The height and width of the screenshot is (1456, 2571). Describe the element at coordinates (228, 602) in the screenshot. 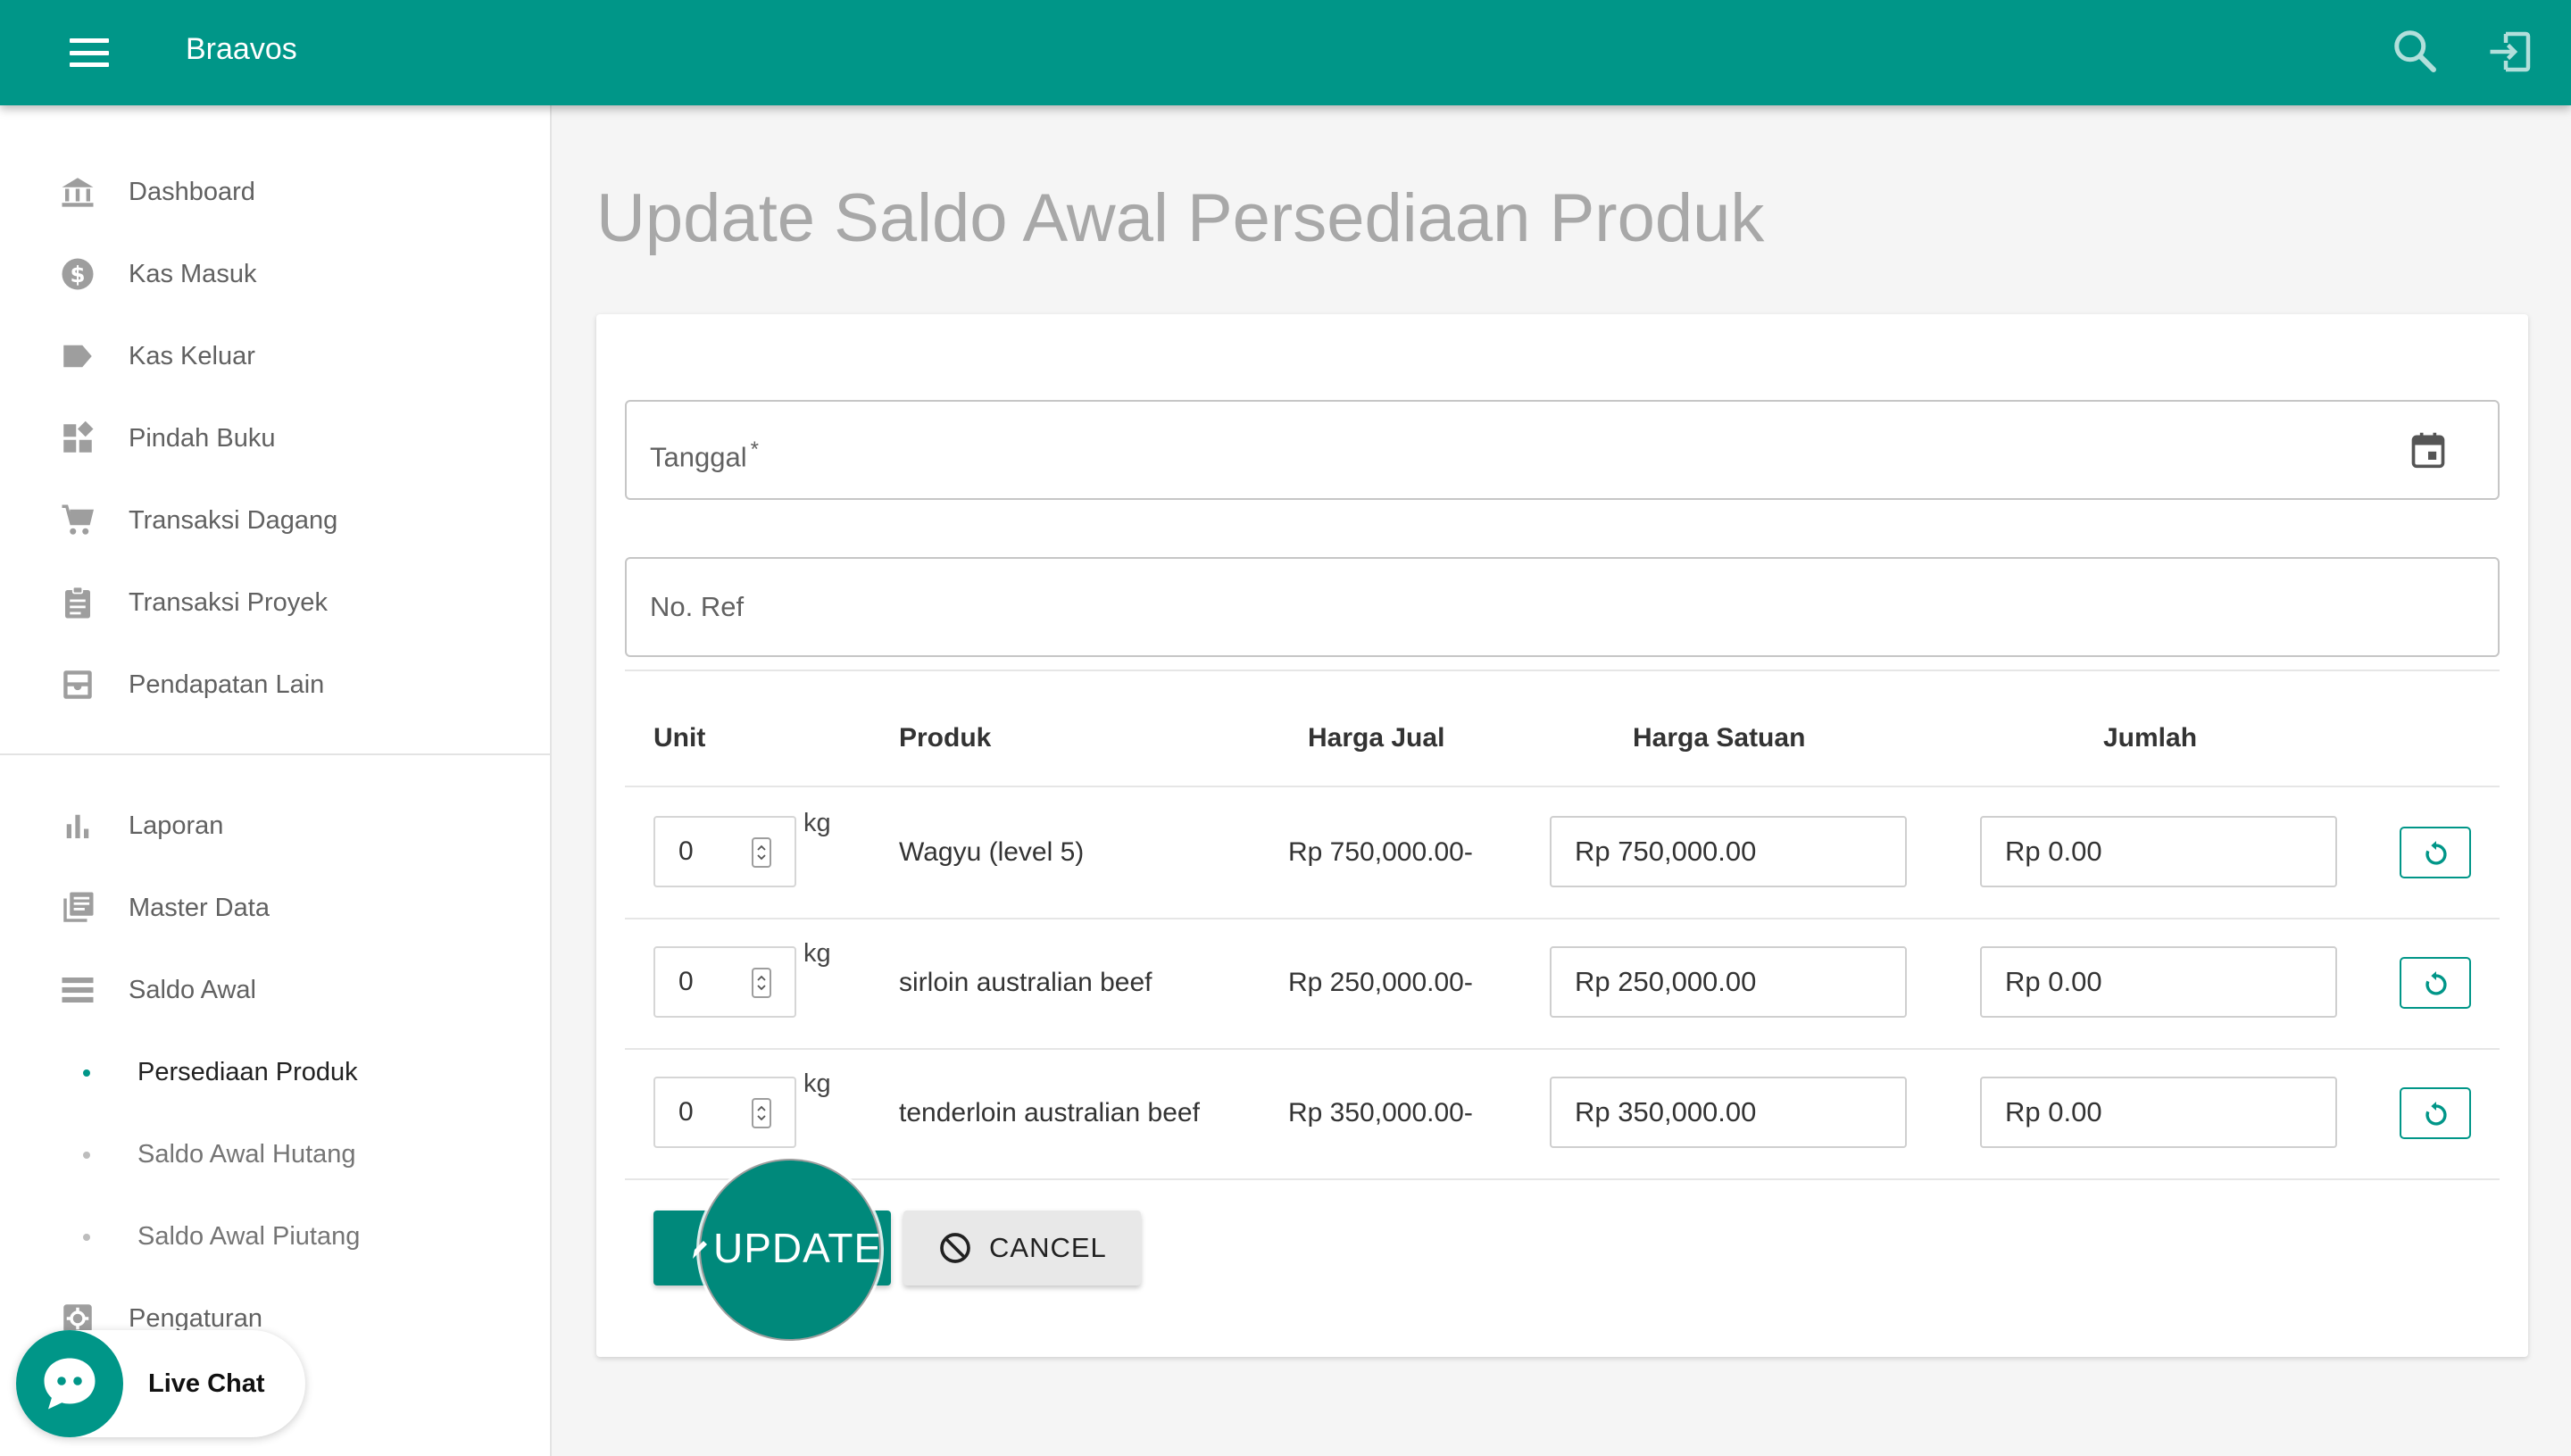

I see `sidebar-item-label: Transaksi Proyek` at that location.